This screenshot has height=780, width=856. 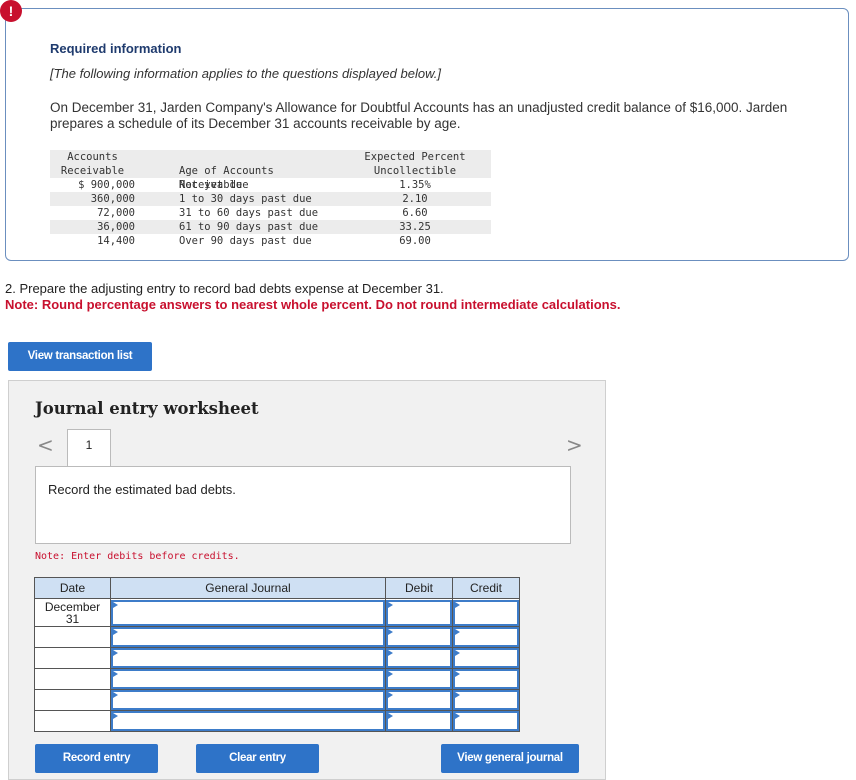 What do you see at coordinates (45, 445) in the screenshot?
I see `chevron-left-icon: <` at bounding box center [45, 445].